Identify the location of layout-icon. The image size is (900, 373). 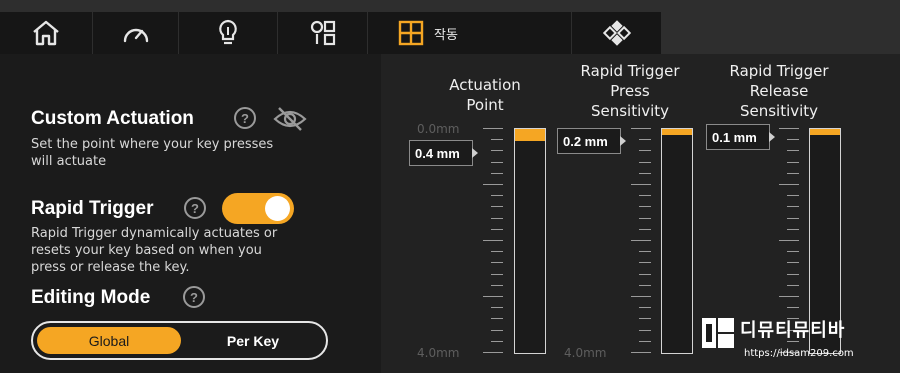
(323, 33).